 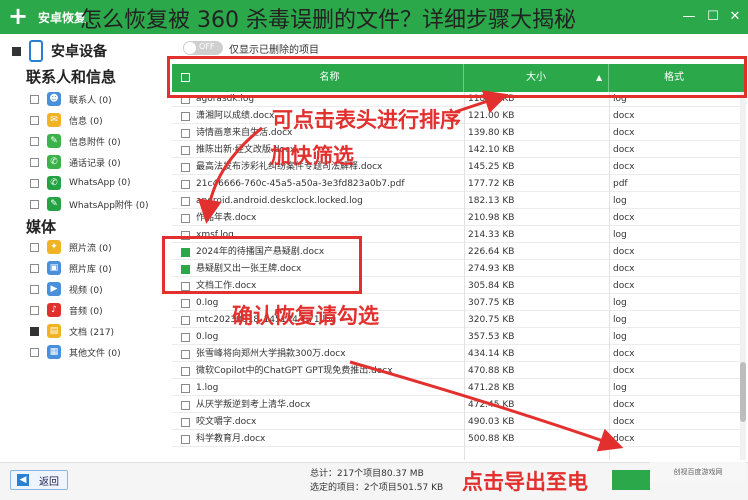 I want to click on arrow-to-export, so click(x=486, y=406).